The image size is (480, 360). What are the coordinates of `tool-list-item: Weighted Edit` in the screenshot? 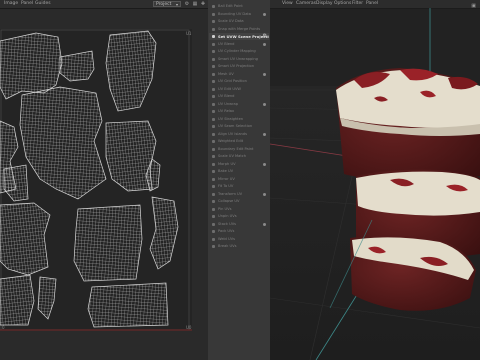 It's located at (239, 141).